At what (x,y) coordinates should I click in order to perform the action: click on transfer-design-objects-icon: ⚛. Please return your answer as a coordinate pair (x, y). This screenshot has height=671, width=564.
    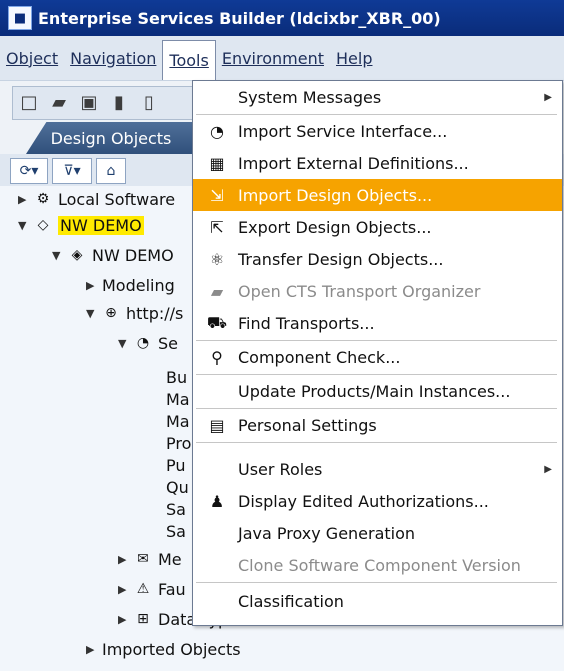
    Looking at the image, I should click on (217, 259).